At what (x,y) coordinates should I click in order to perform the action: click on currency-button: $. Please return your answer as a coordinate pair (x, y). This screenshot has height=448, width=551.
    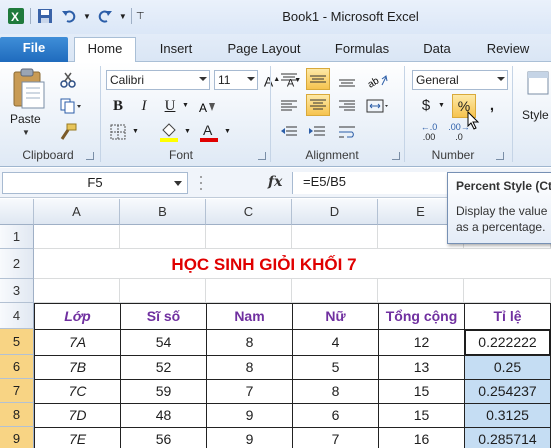
    Looking at the image, I should click on (426, 106).